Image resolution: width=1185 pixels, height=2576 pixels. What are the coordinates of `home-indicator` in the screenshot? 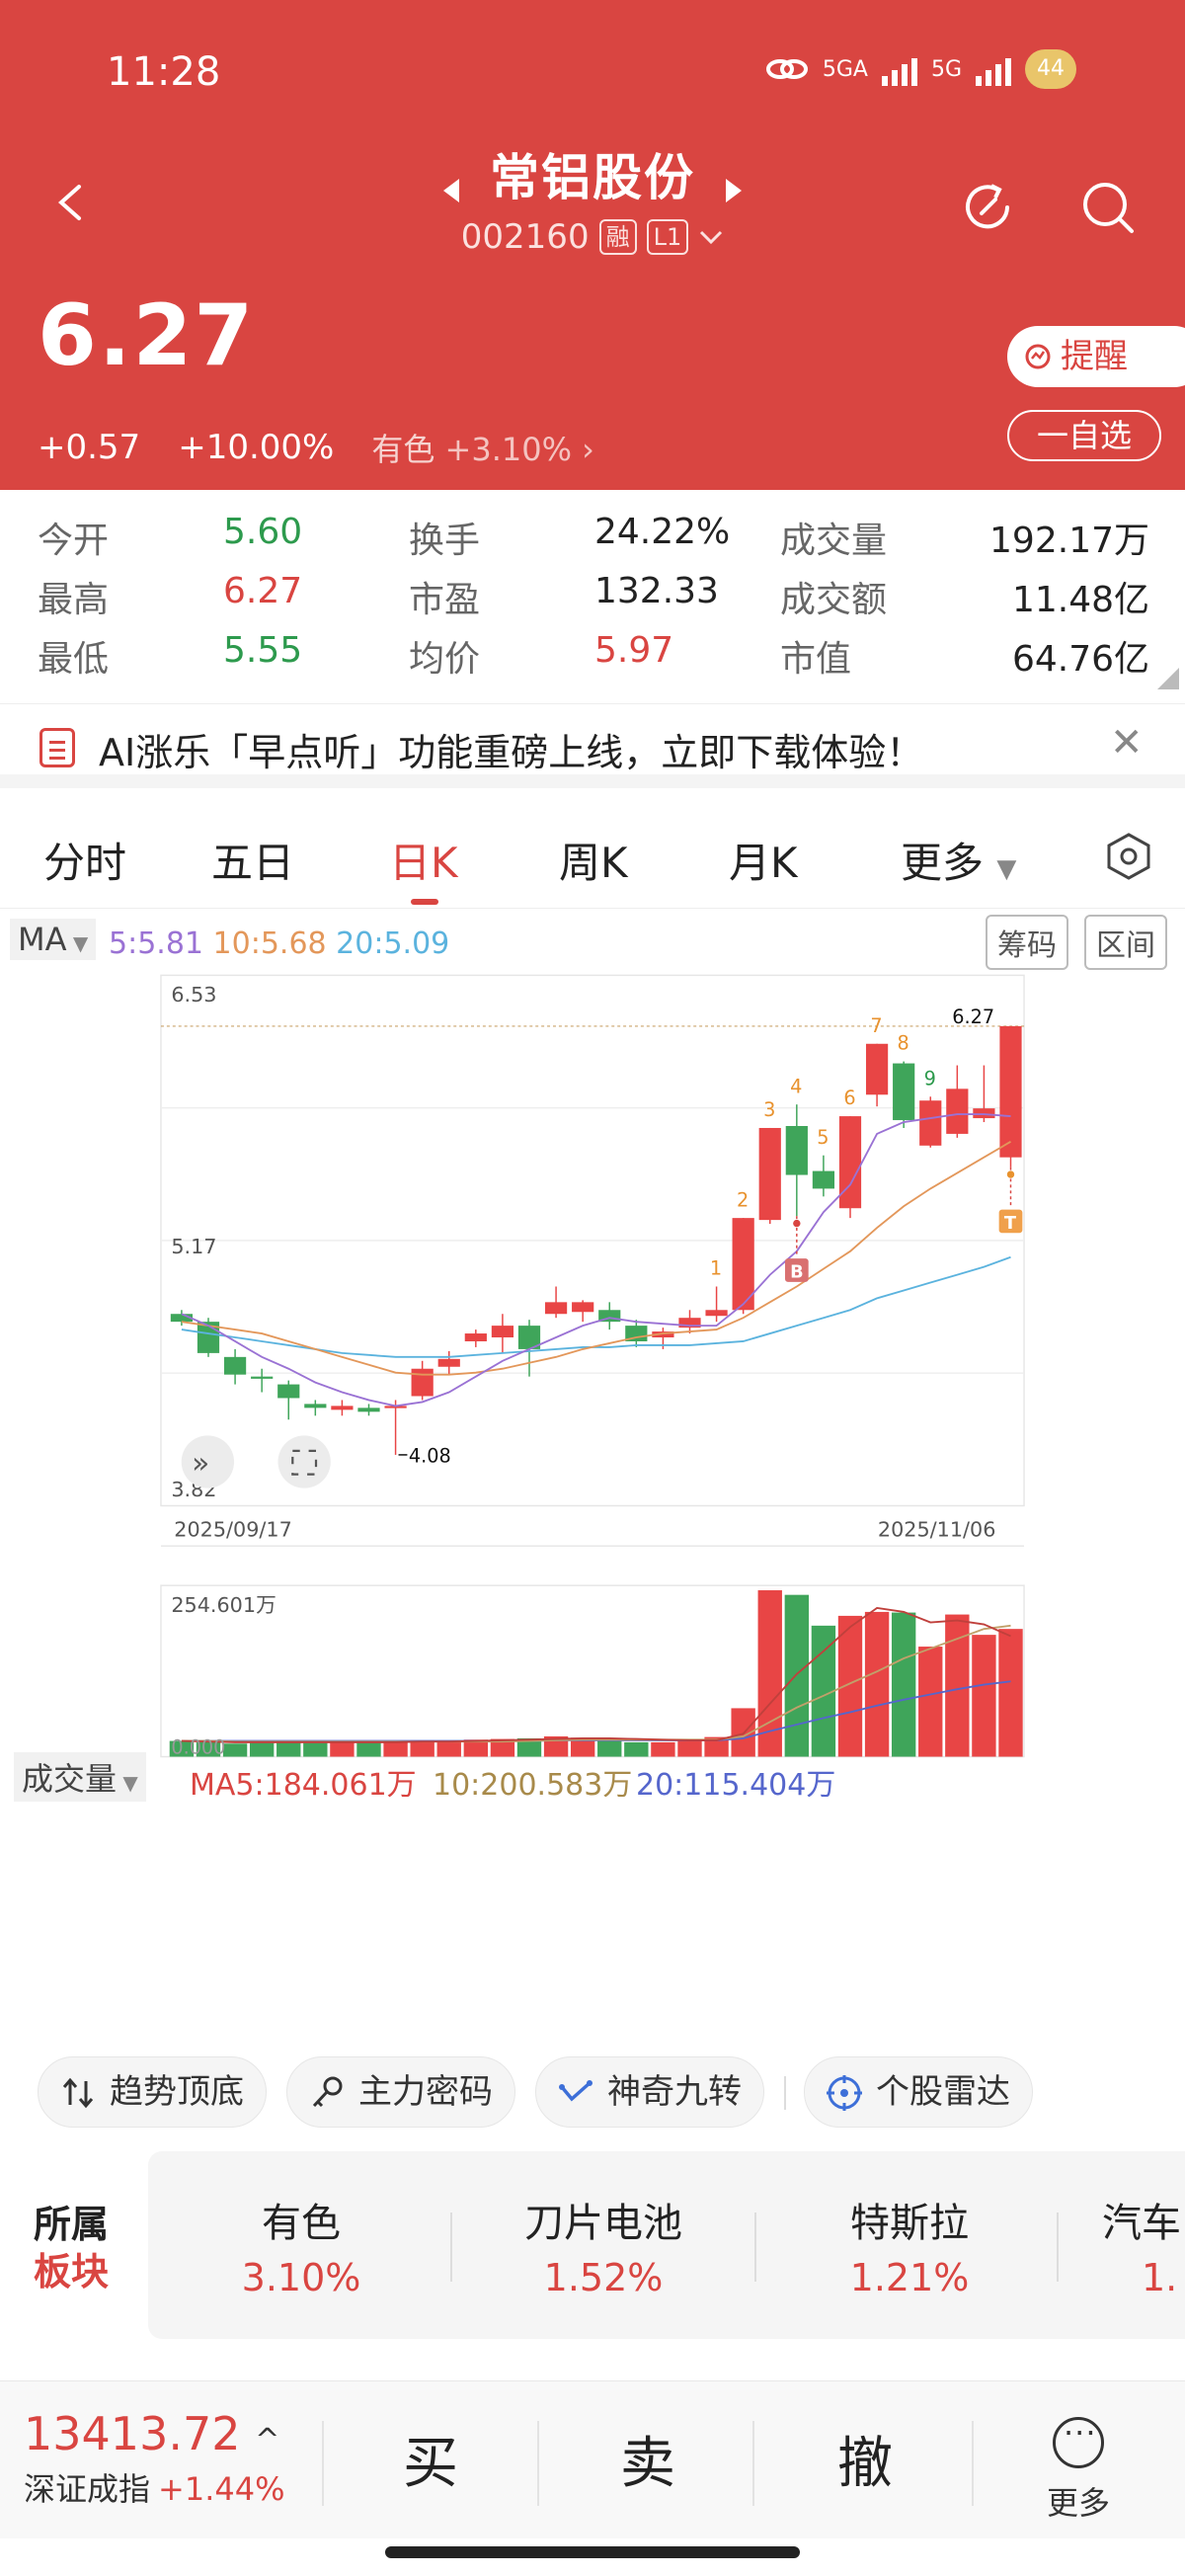 It's located at (592, 2552).